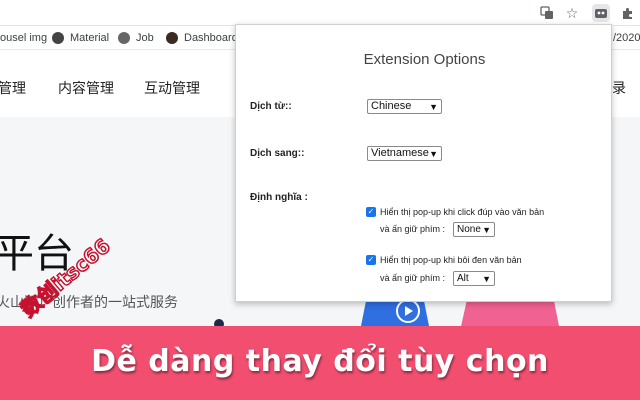  What do you see at coordinates (172, 88) in the screenshot?
I see `nav-item: 互动管理` at bounding box center [172, 88].